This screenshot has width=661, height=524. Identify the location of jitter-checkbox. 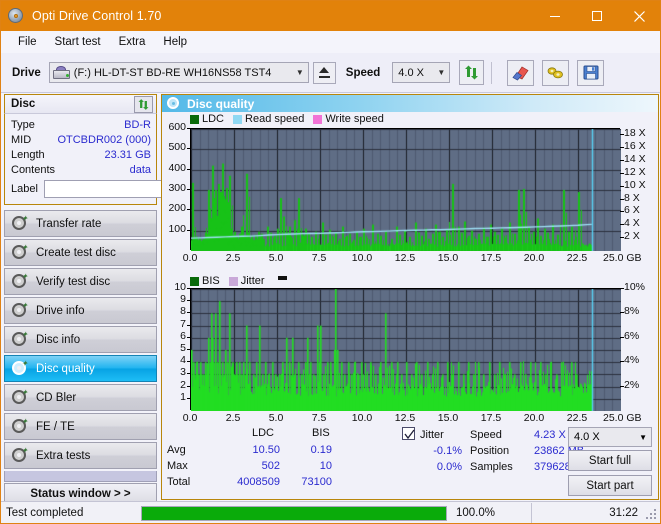
(408, 433).